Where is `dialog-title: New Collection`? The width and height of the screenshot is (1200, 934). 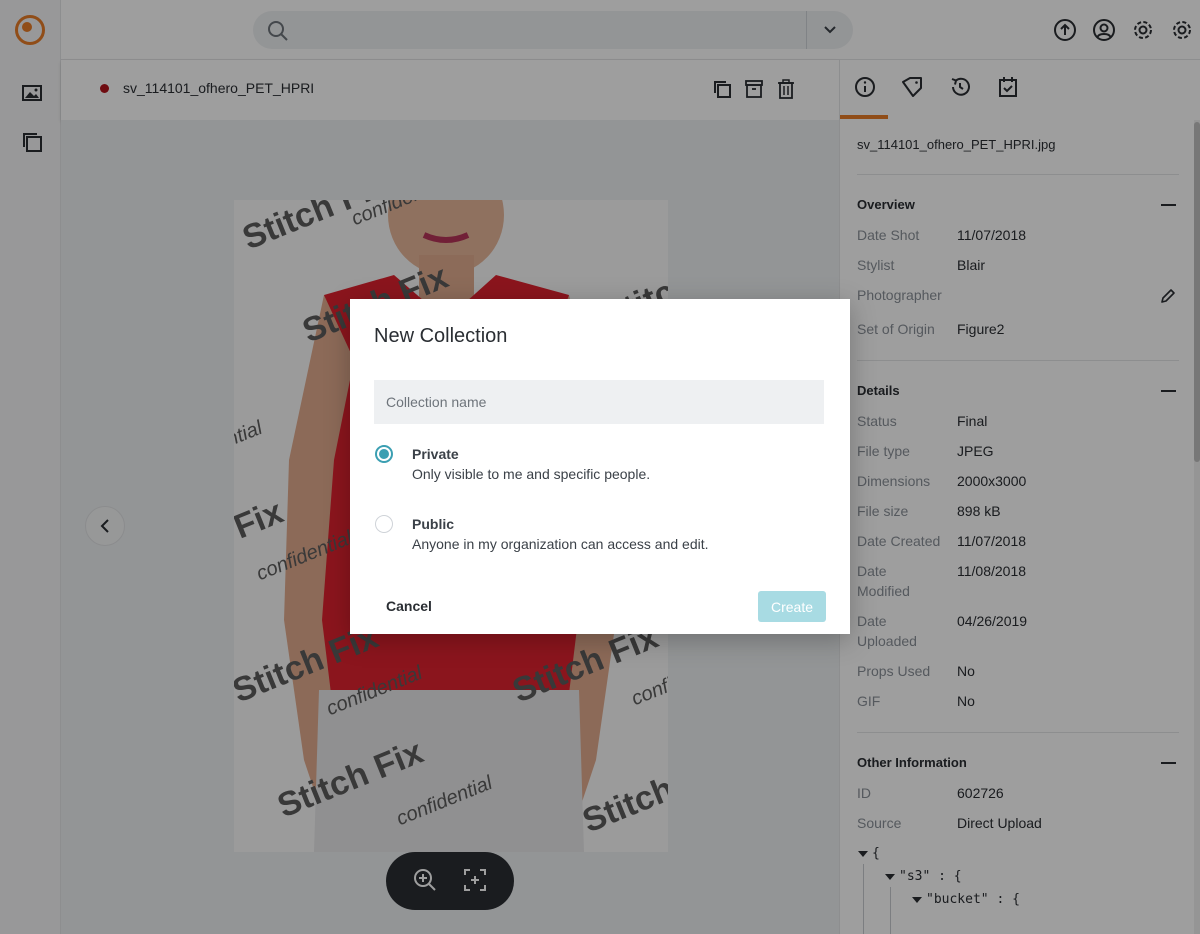 dialog-title: New Collection is located at coordinates (441, 336).